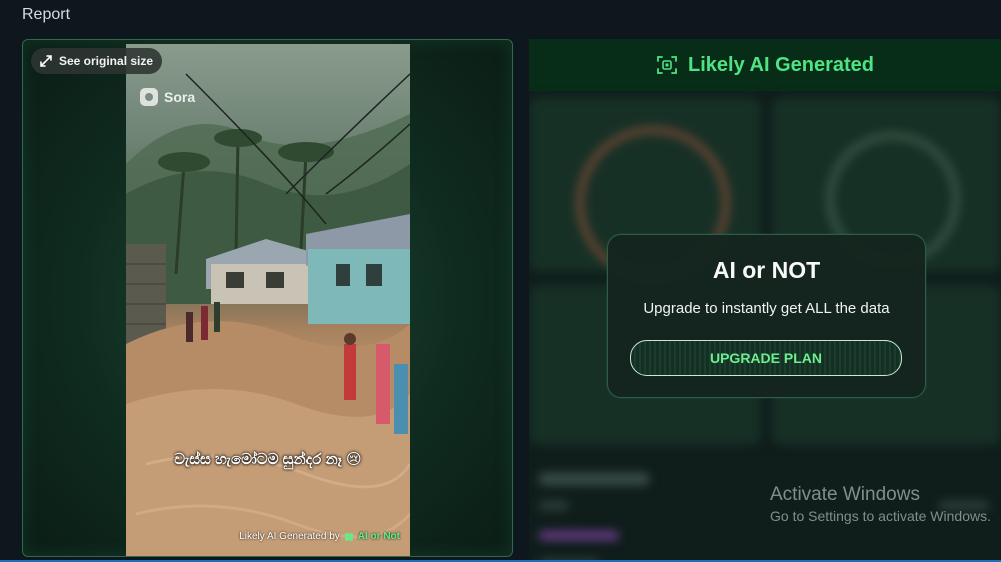 The image size is (1001, 562). What do you see at coordinates (766, 308) in the screenshot?
I see `modal-message: Upgrade to instantly get ALL the data` at bounding box center [766, 308].